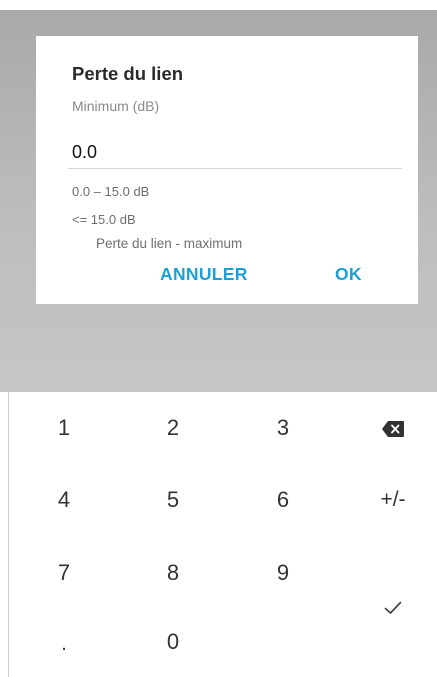 Image resolution: width=437 pixels, height=677 pixels. Describe the element at coordinates (64, 573) in the screenshot. I see `key-7: 7` at that location.